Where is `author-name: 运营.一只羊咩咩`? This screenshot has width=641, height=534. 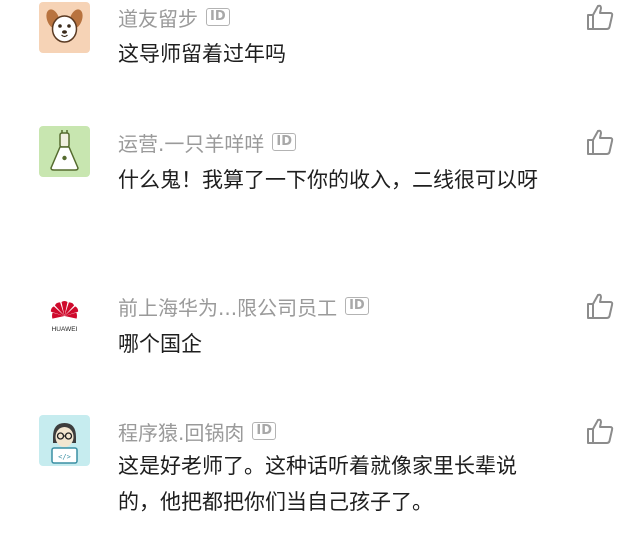 author-name: 运营.一只羊咩咩 is located at coordinates (191, 142).